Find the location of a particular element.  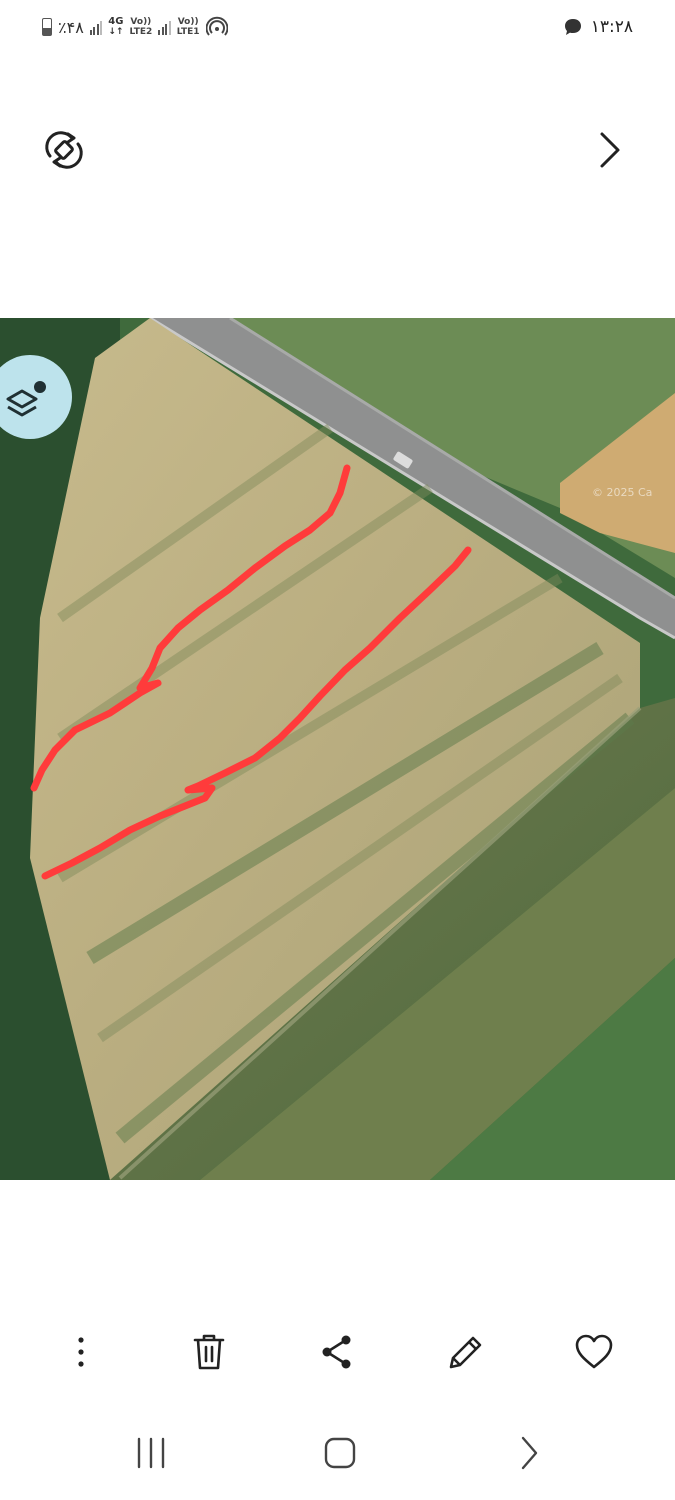

status-right: ۱۳:۲۸ is located at coordinates (598, 27).